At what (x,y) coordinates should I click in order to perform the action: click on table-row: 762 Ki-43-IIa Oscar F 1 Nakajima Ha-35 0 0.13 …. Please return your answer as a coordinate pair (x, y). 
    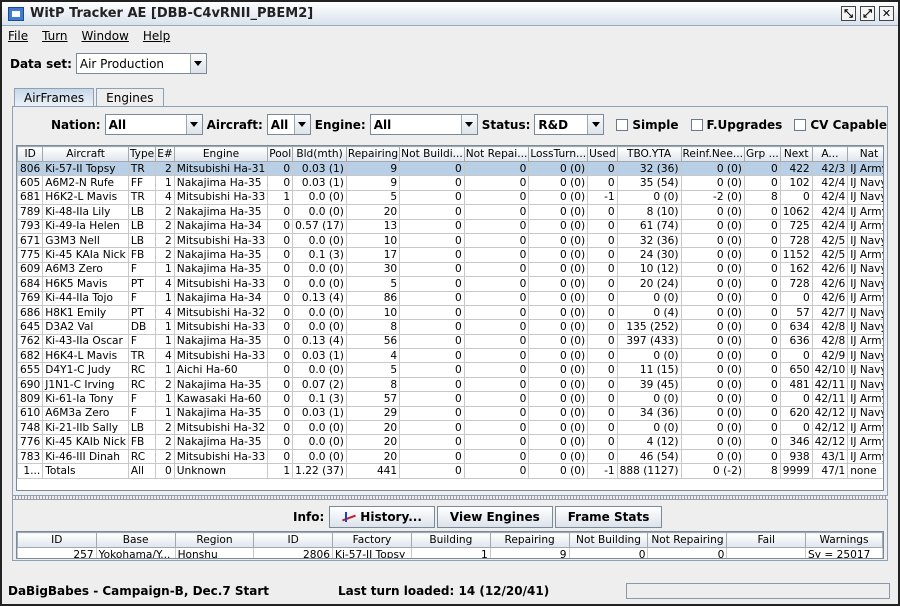
    Looking at the image, I should click on (450, 341).